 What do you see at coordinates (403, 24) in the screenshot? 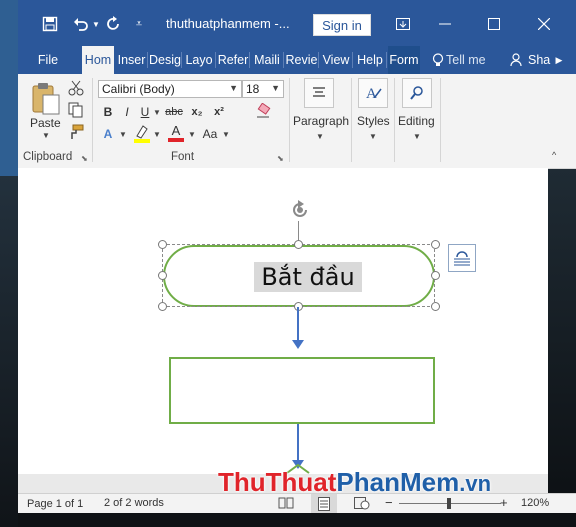
I see `ribbon-display-options-icon` at bounding box center [403, 24].